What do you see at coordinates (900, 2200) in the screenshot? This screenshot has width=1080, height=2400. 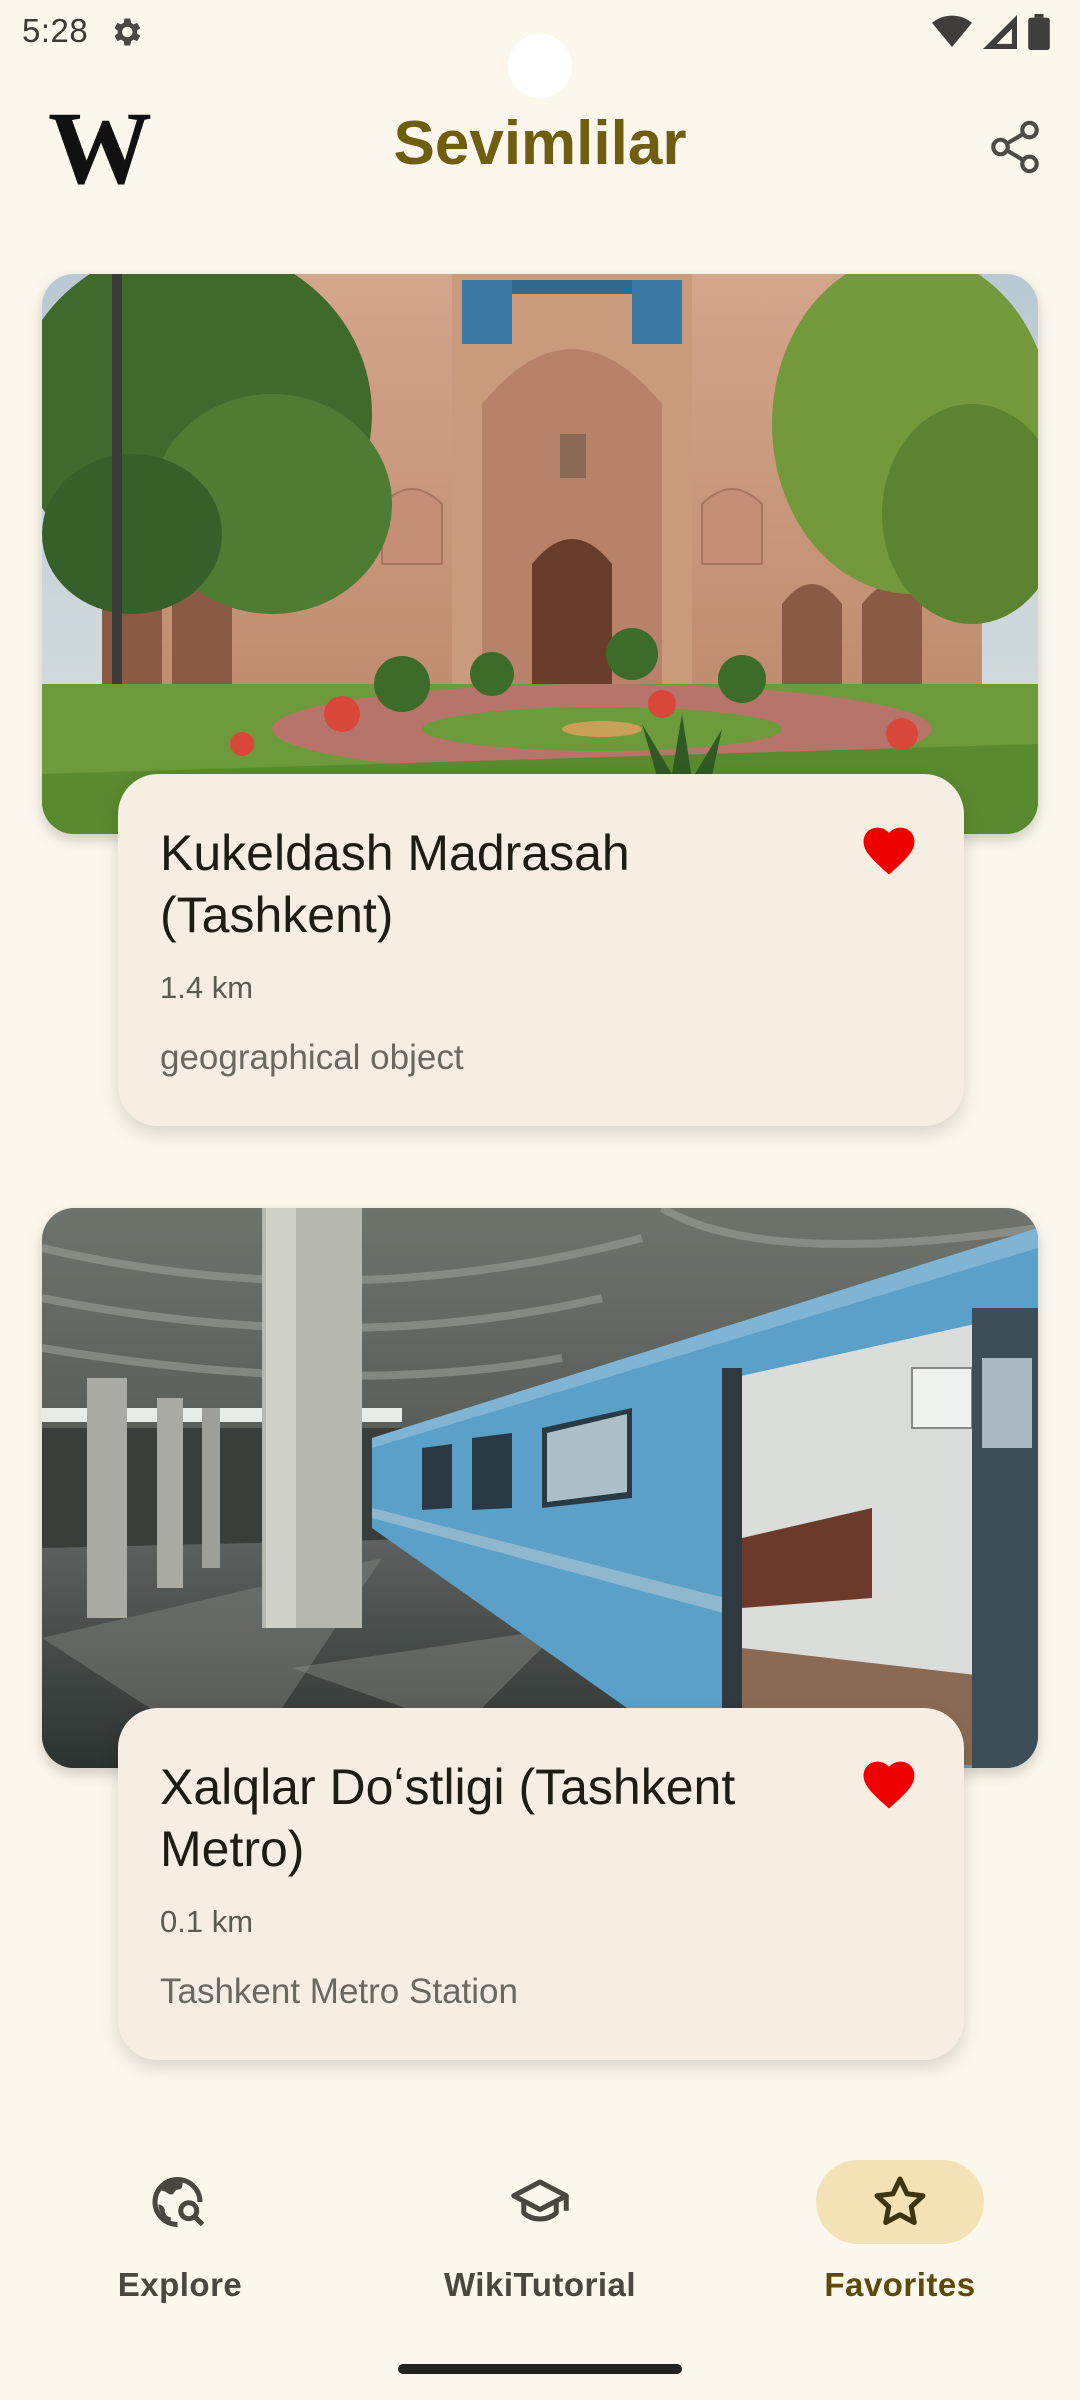 I see `star-icon` at bounding box center [900, 2200].